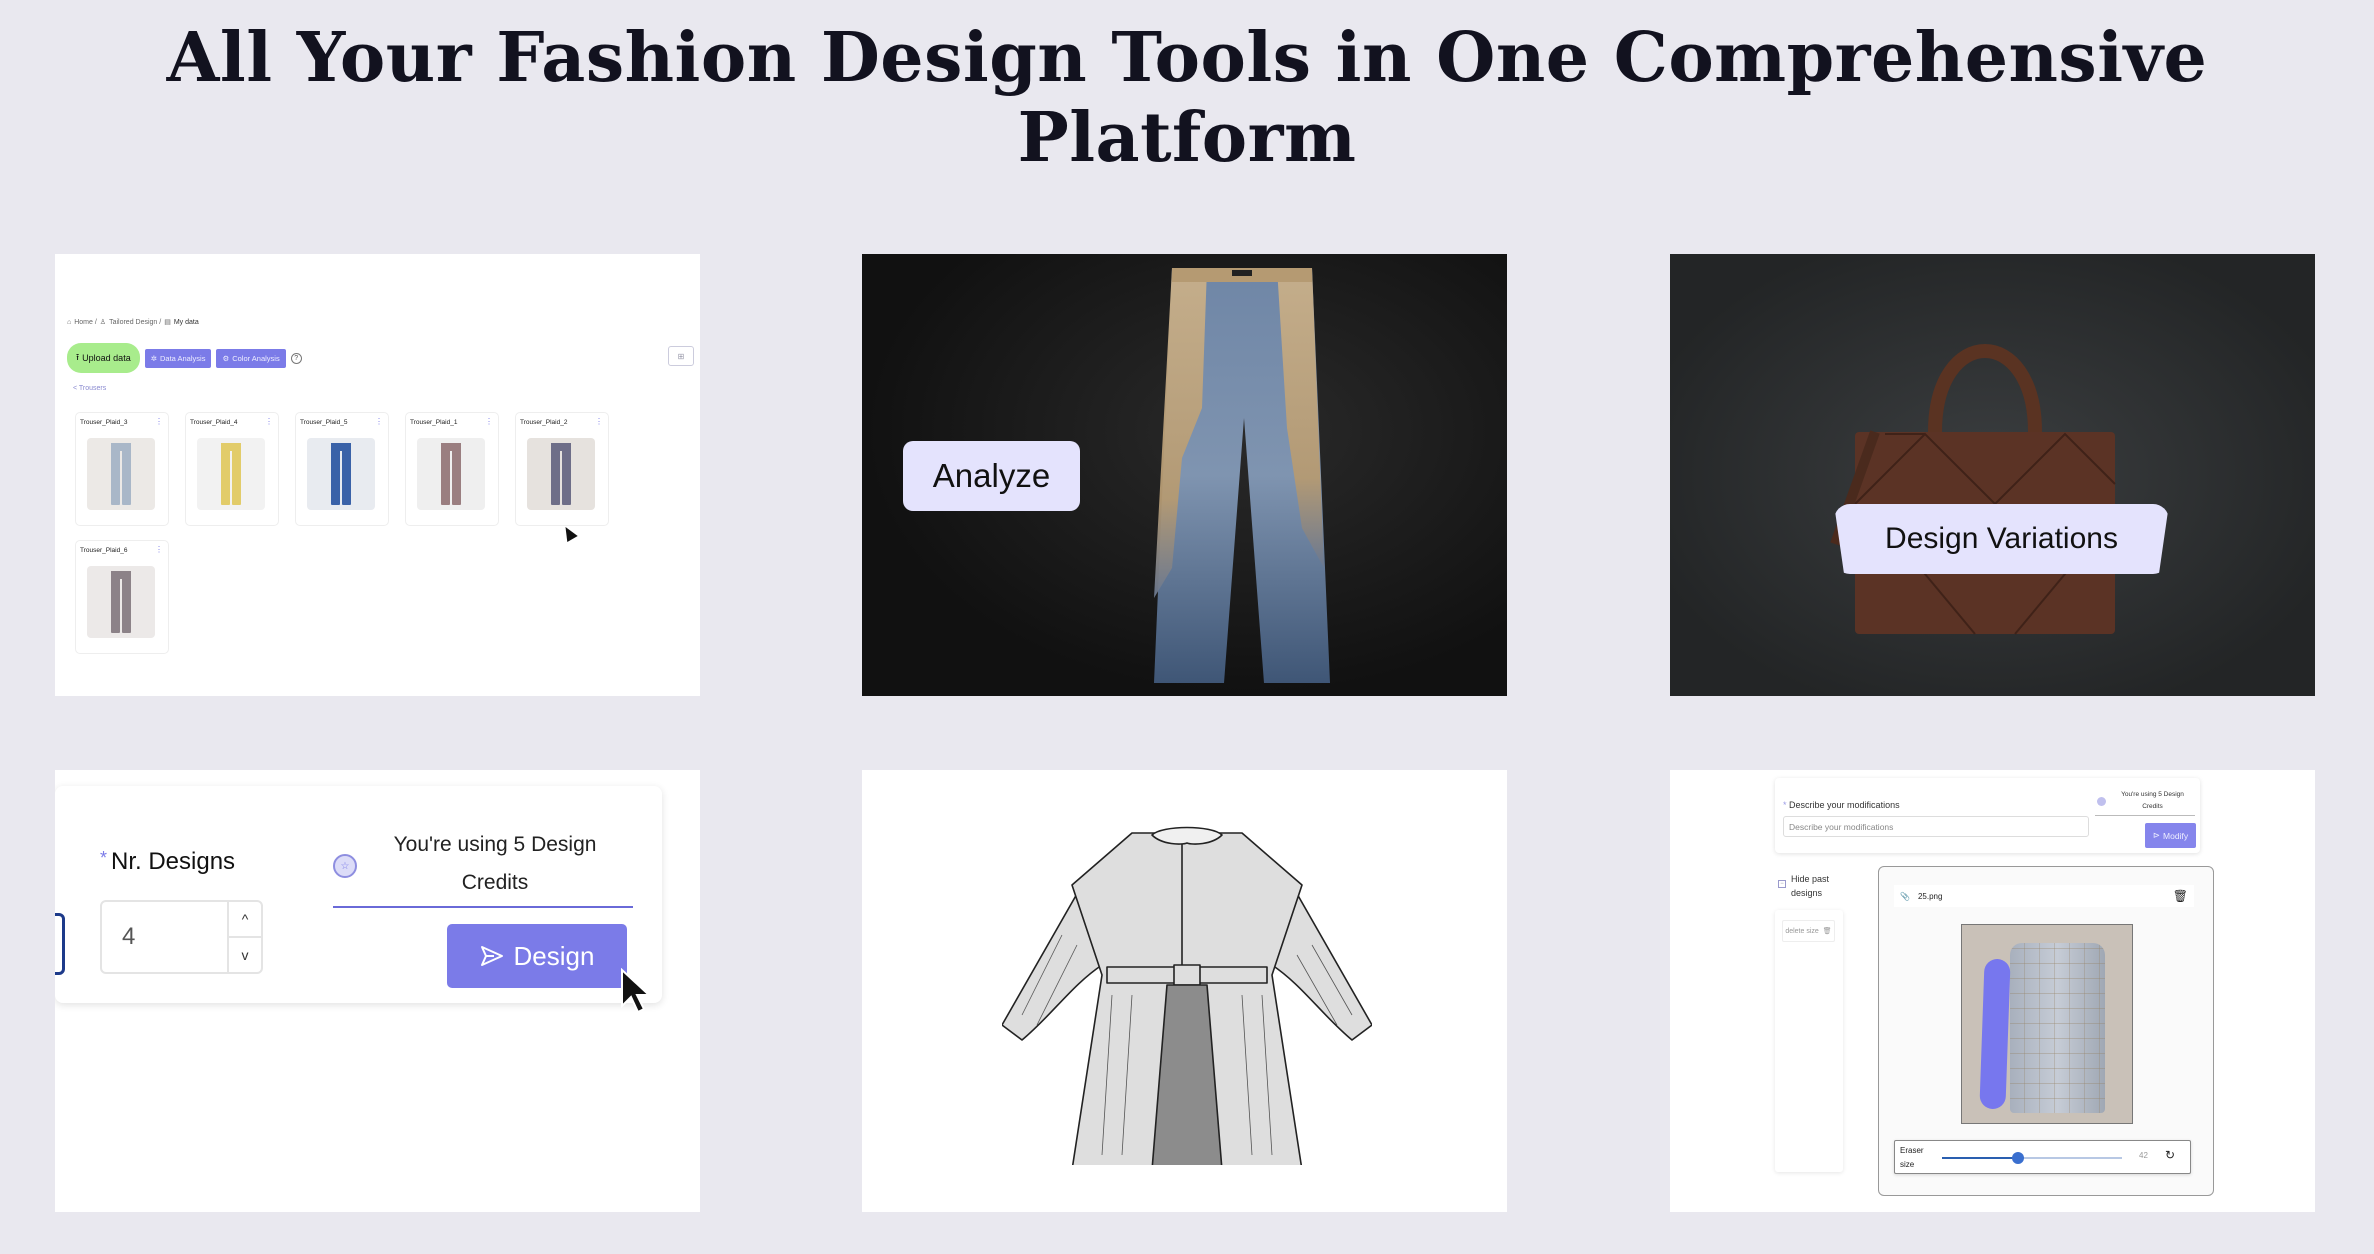 The height and width of the screenshot is (1254, 2374). I want to click on distressed-jeans-image, so click(1242, 475).